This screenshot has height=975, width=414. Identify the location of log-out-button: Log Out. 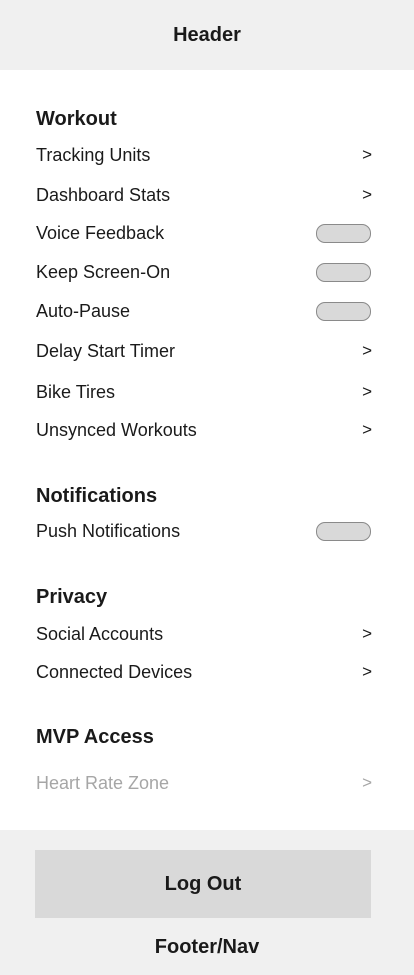
(203, 884).